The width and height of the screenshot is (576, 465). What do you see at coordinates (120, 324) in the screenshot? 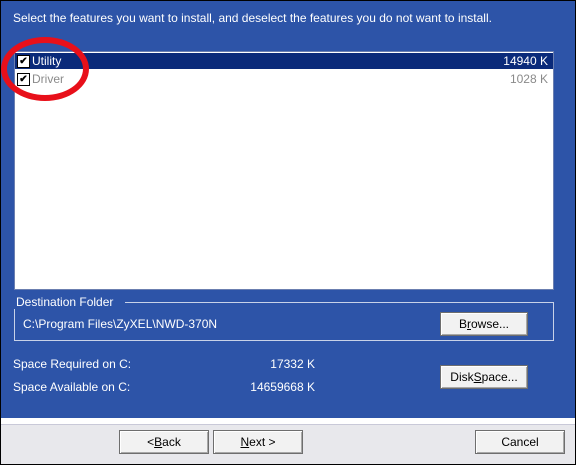
I see `destination-path: C:\Program Files\ZyXEL\NWD-370N` at bounding box center [120, 324].